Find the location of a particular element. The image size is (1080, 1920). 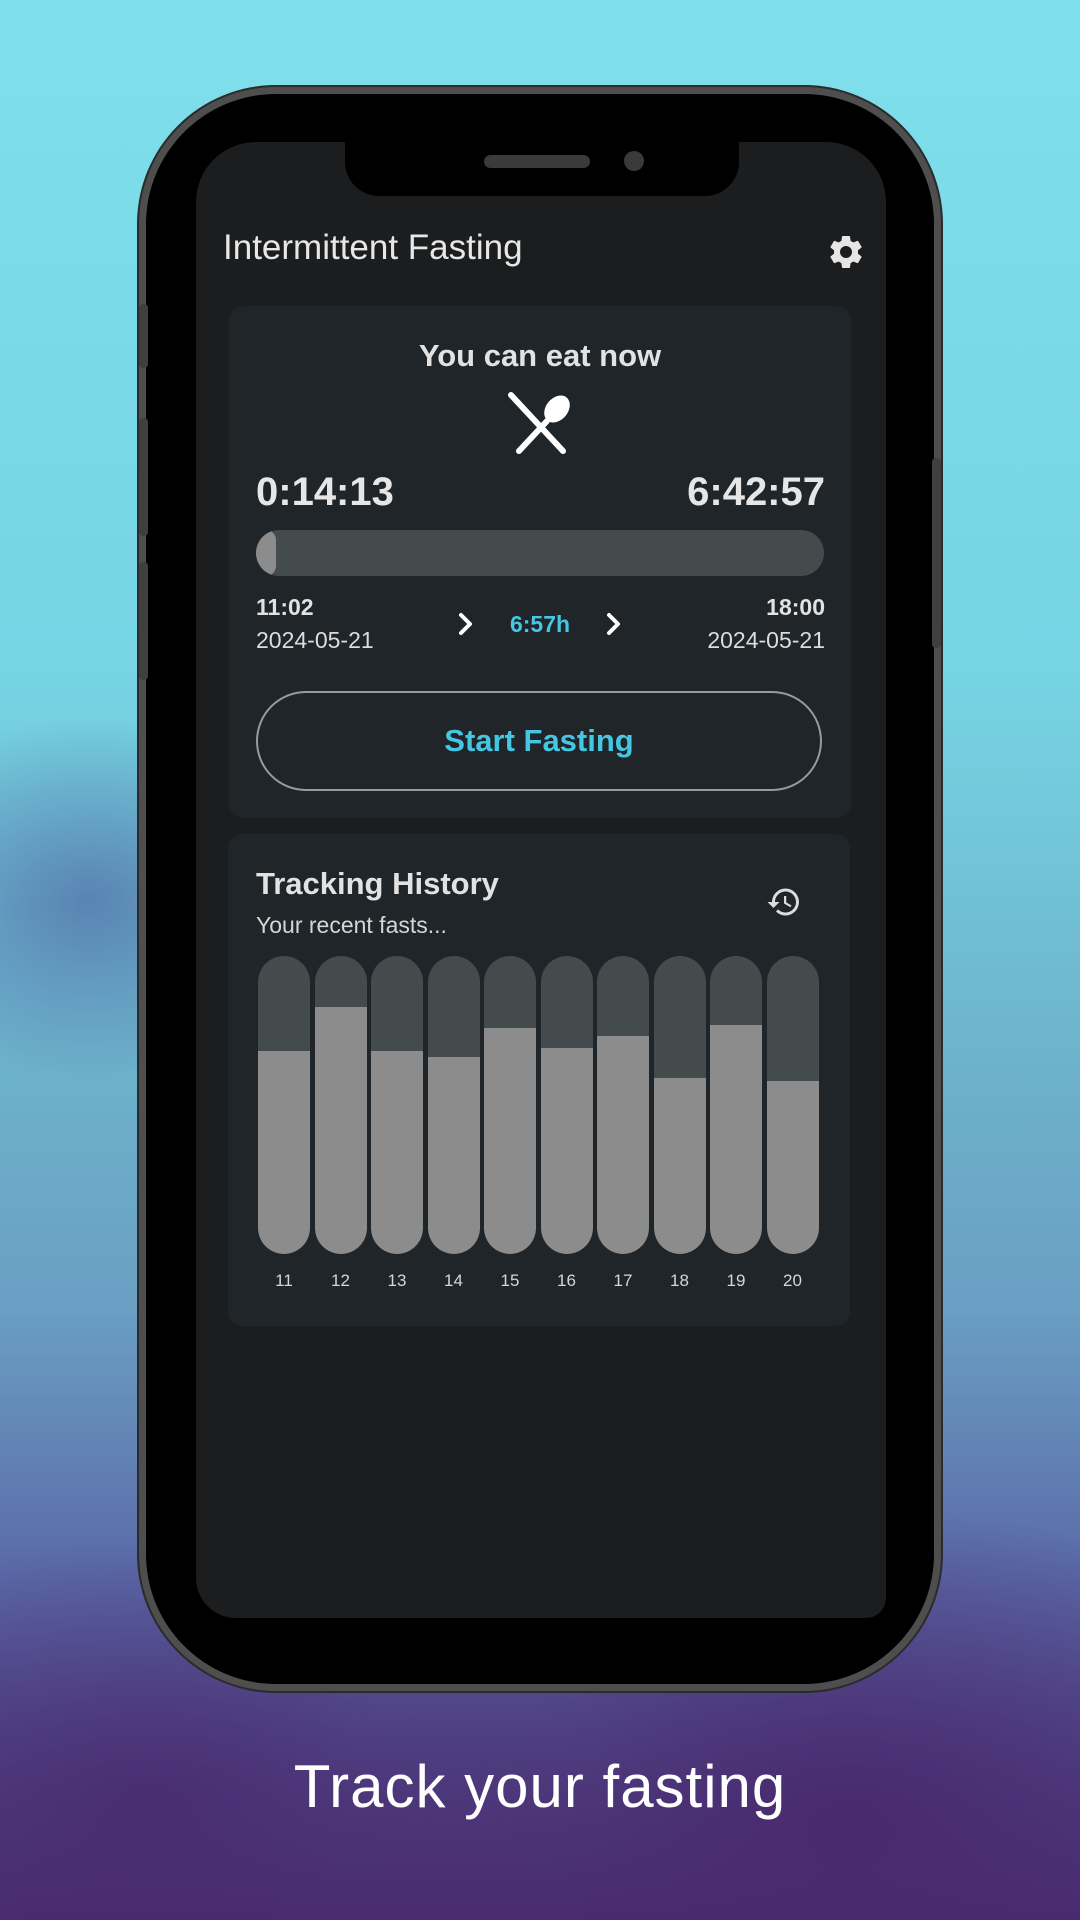

history-day-label: 13 is located at coordinates (397, 1280).